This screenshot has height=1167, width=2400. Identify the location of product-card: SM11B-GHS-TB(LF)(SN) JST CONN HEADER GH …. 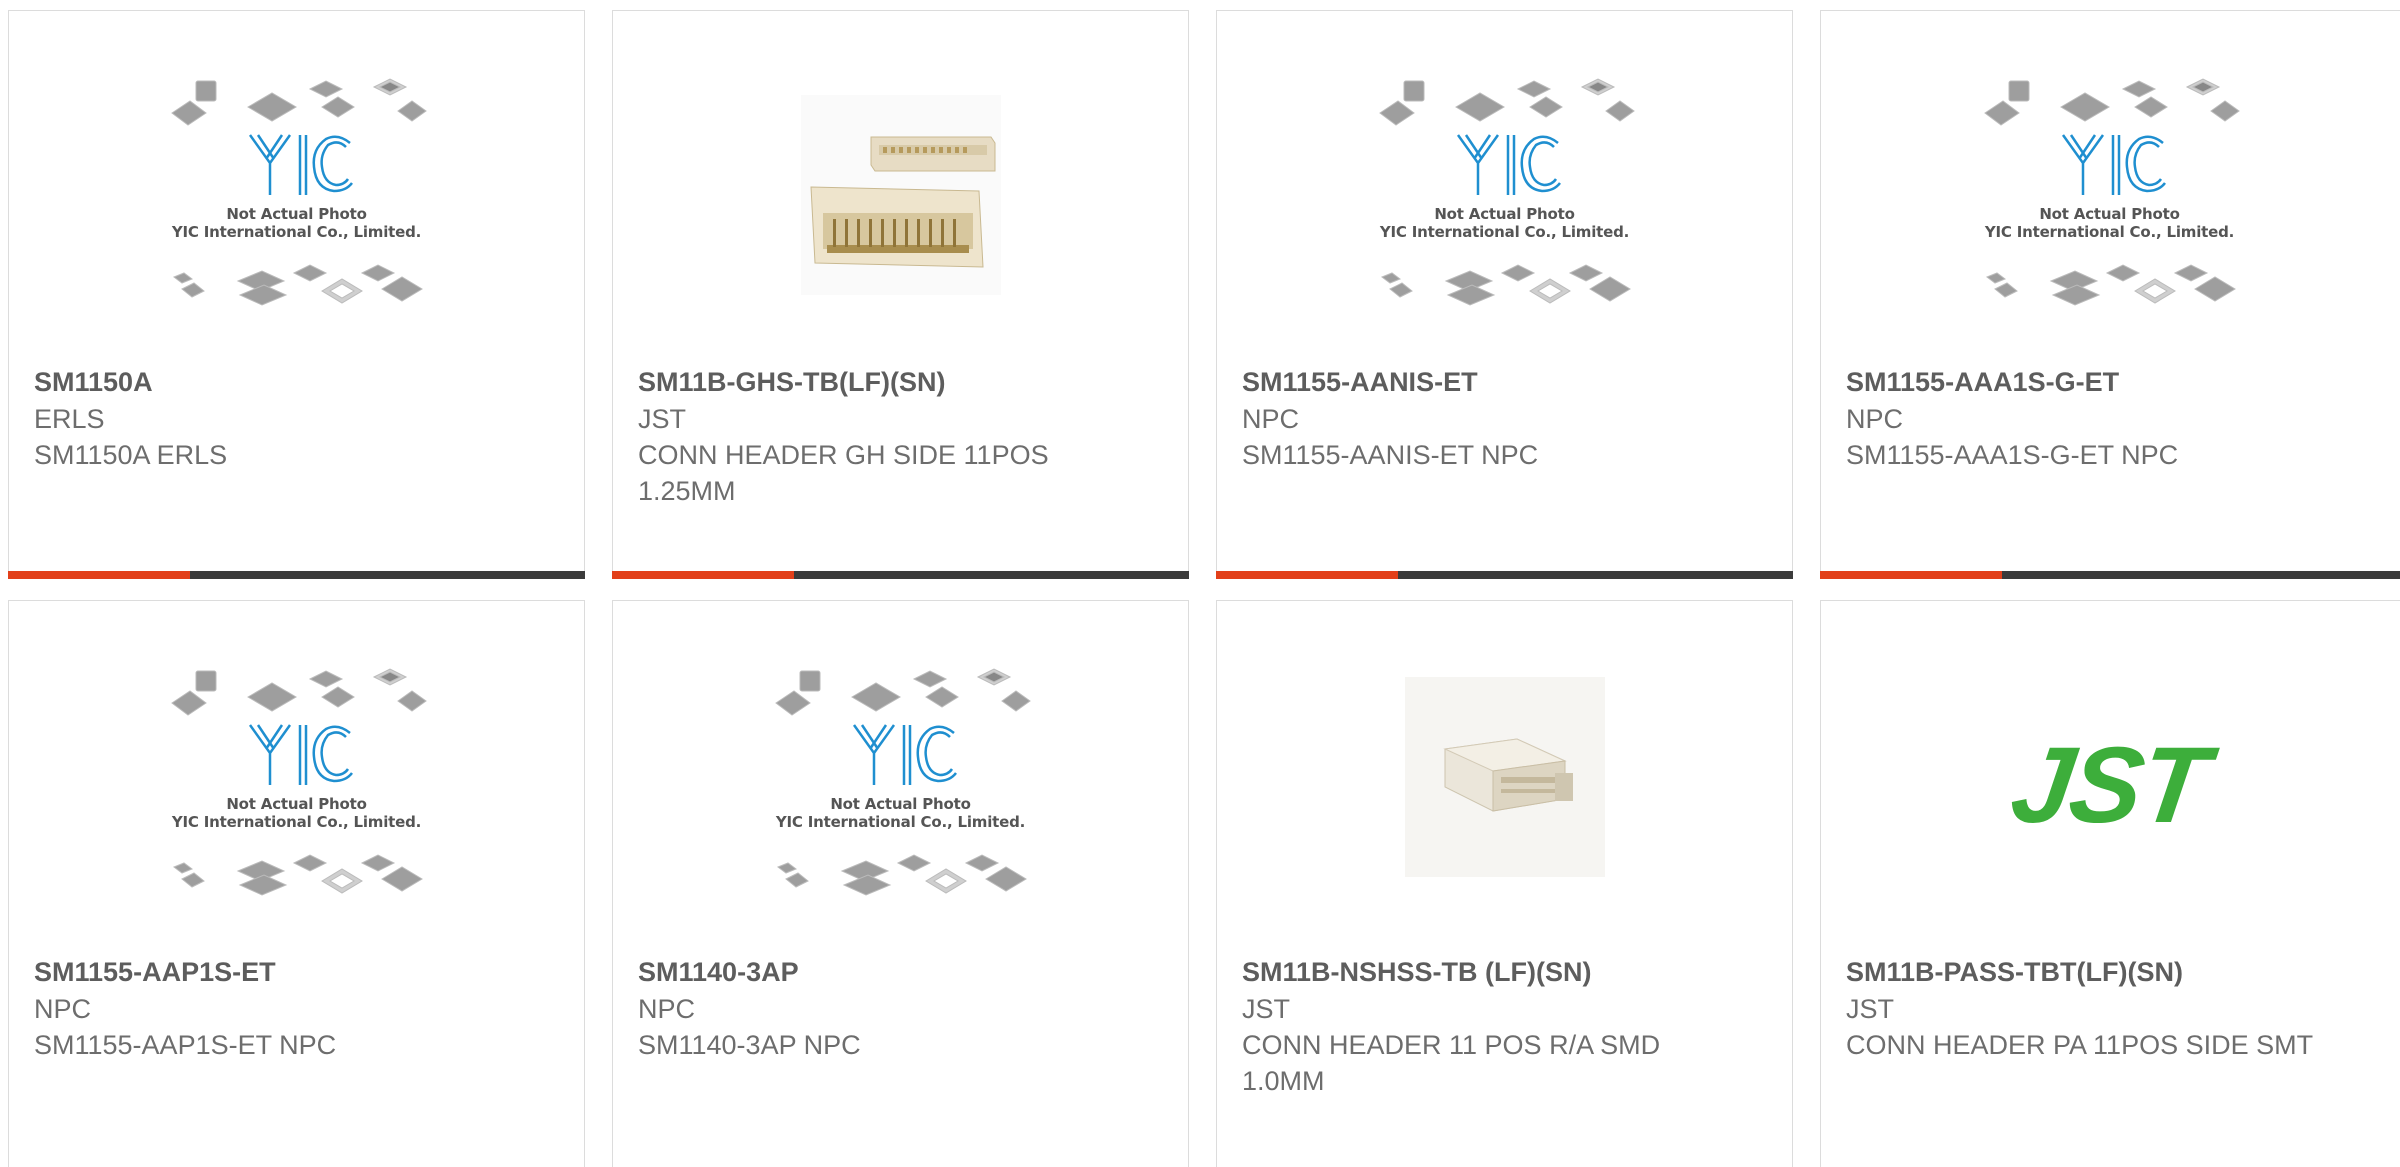
(900, 294).